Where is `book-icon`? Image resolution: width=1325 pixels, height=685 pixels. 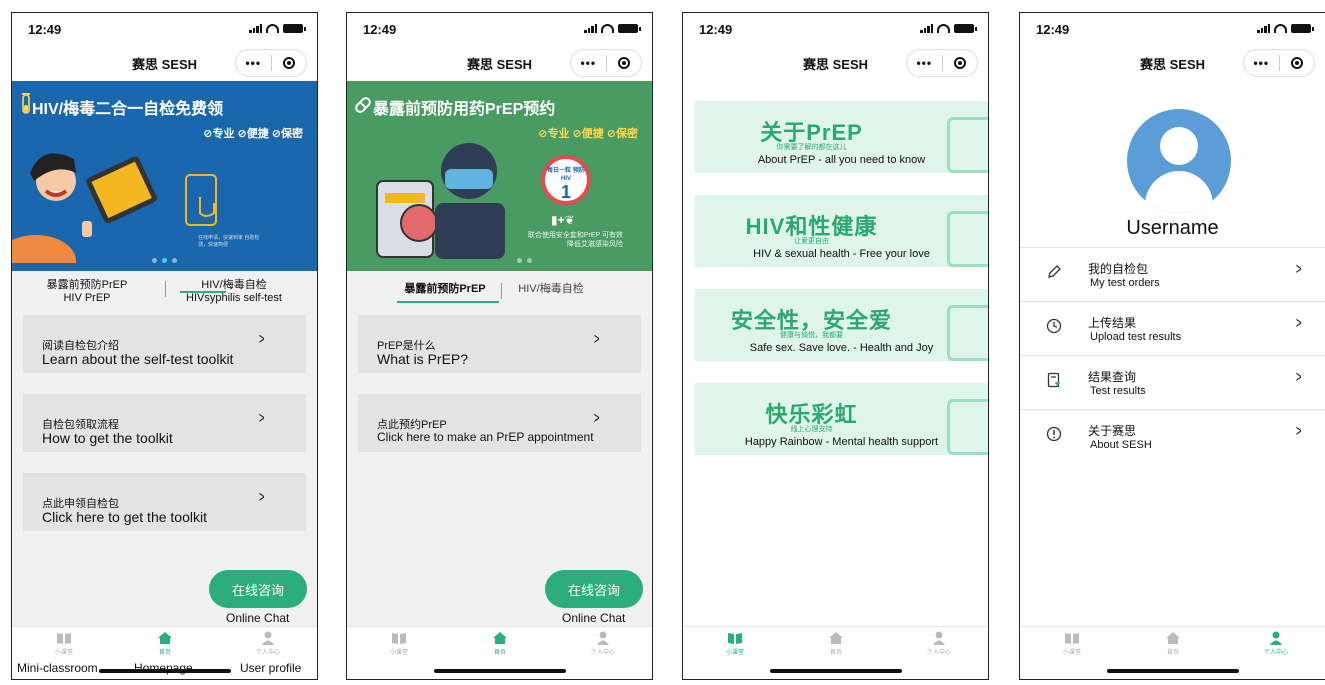
book-icon is located at coordinates (399, 638).